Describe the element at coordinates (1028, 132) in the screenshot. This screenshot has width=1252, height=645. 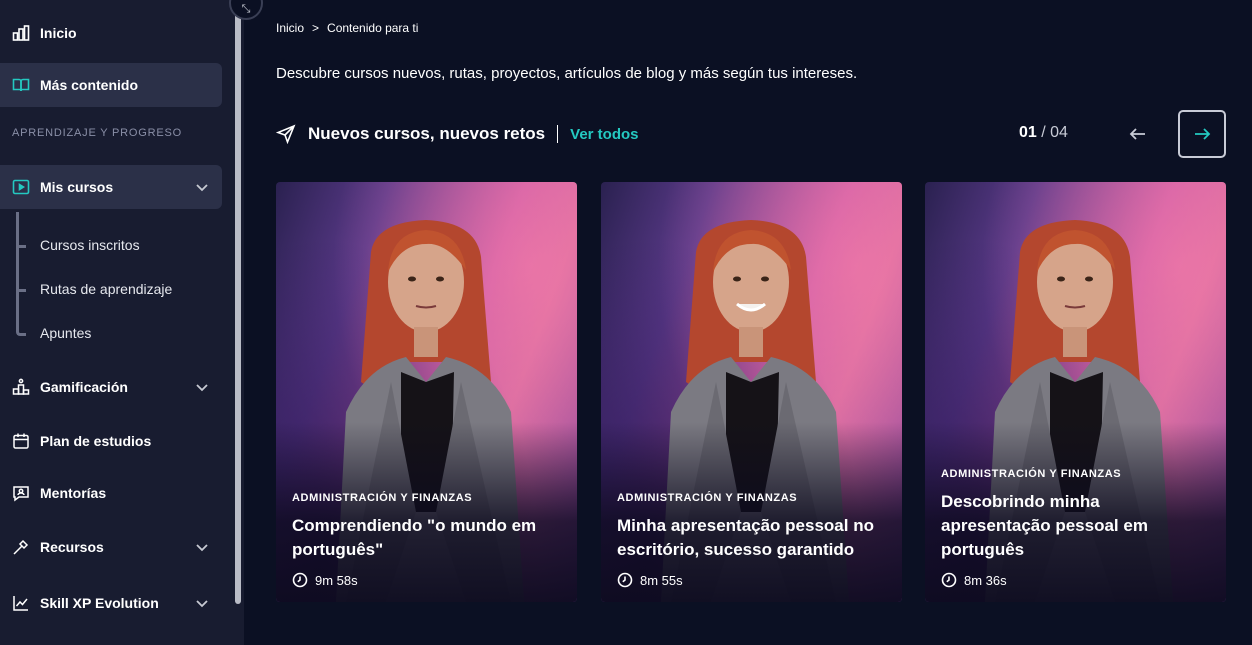
I see `pager-current: 01` at that location.